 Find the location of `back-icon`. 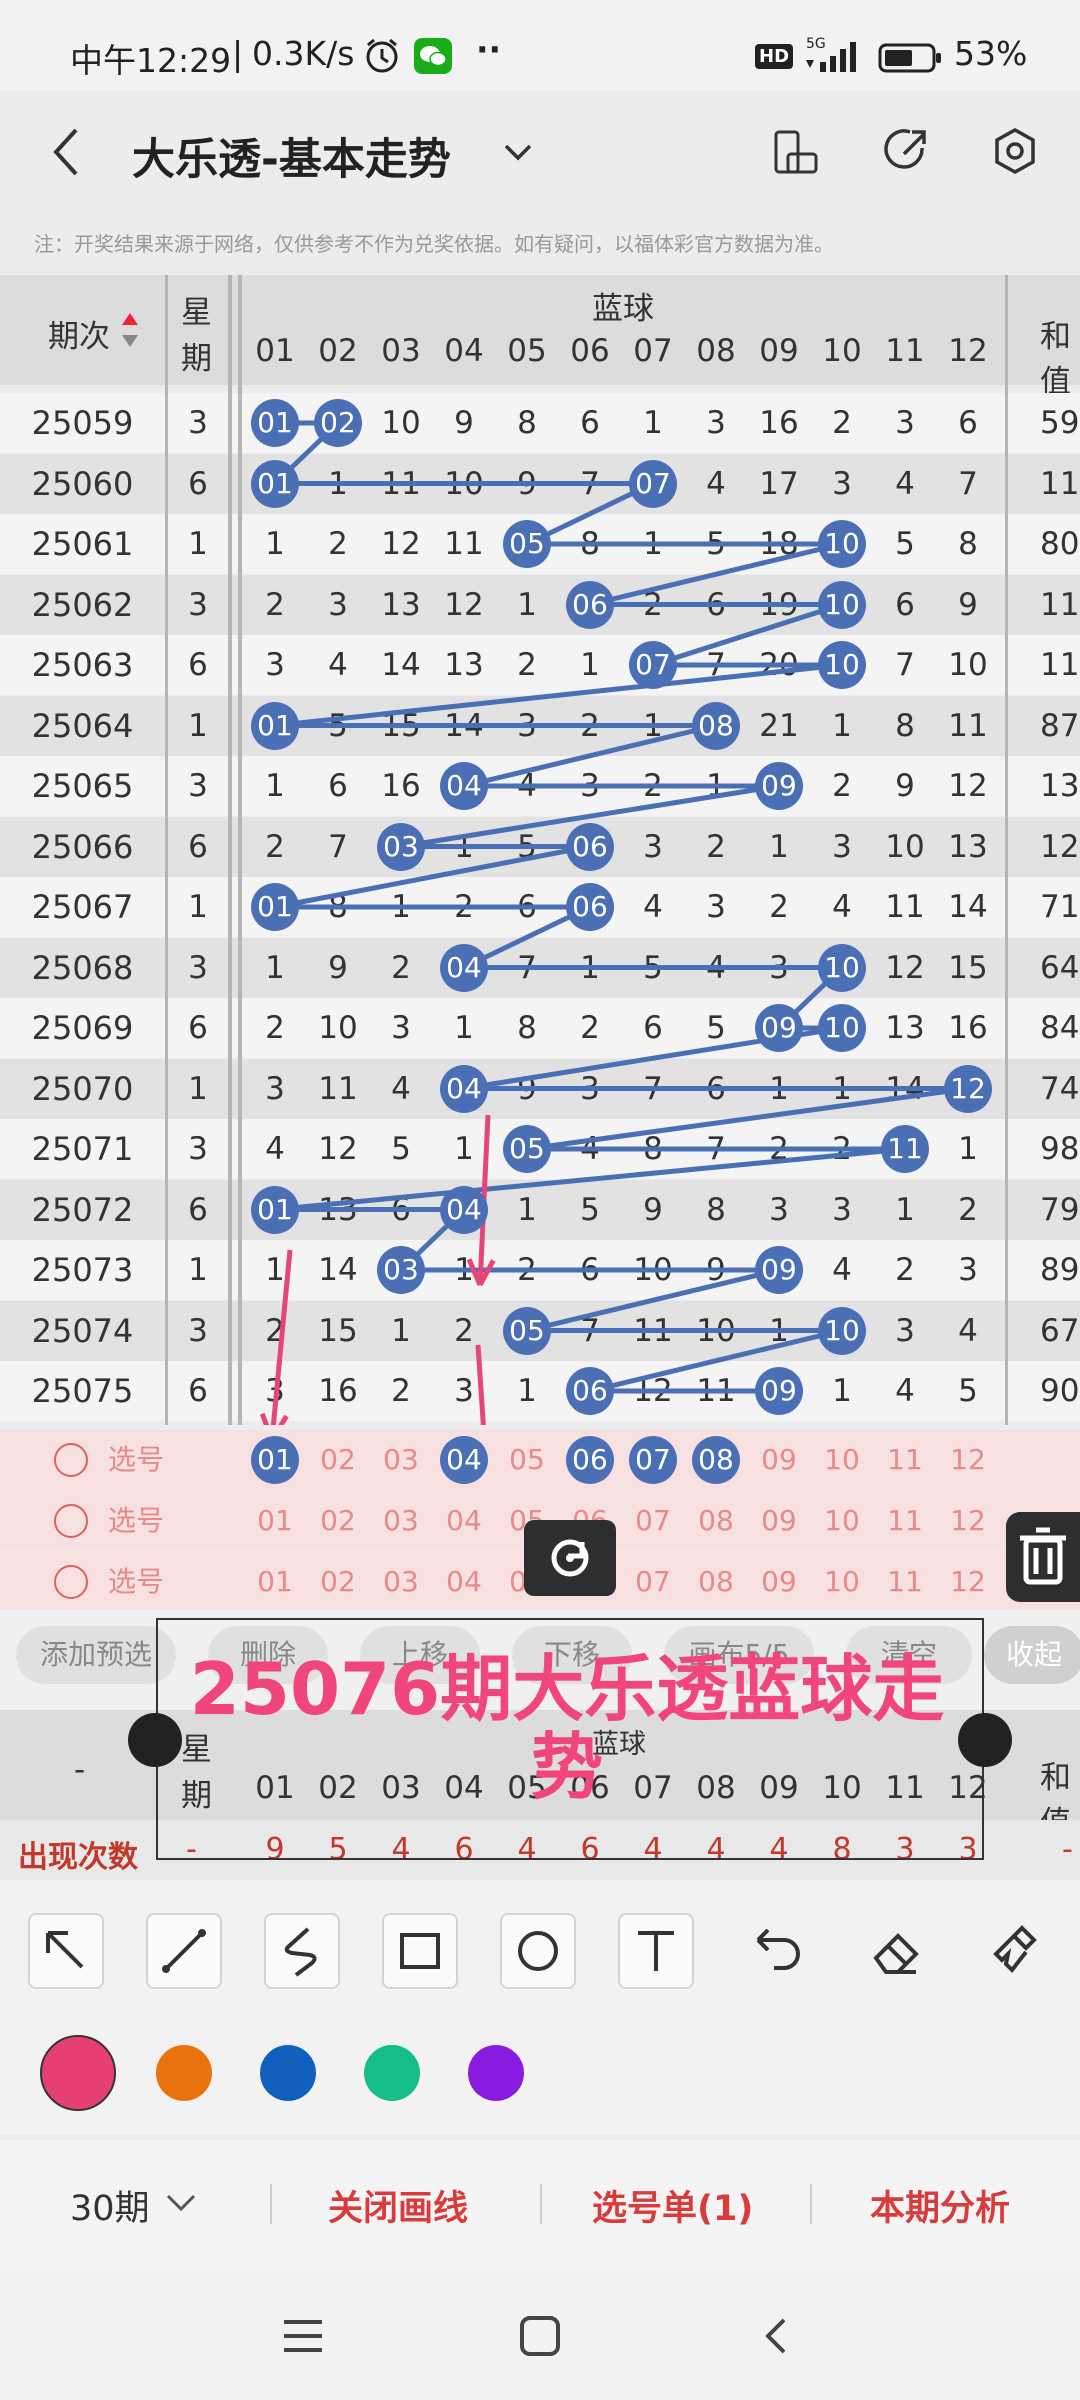

back-icon is located at coordinates (66, 152).